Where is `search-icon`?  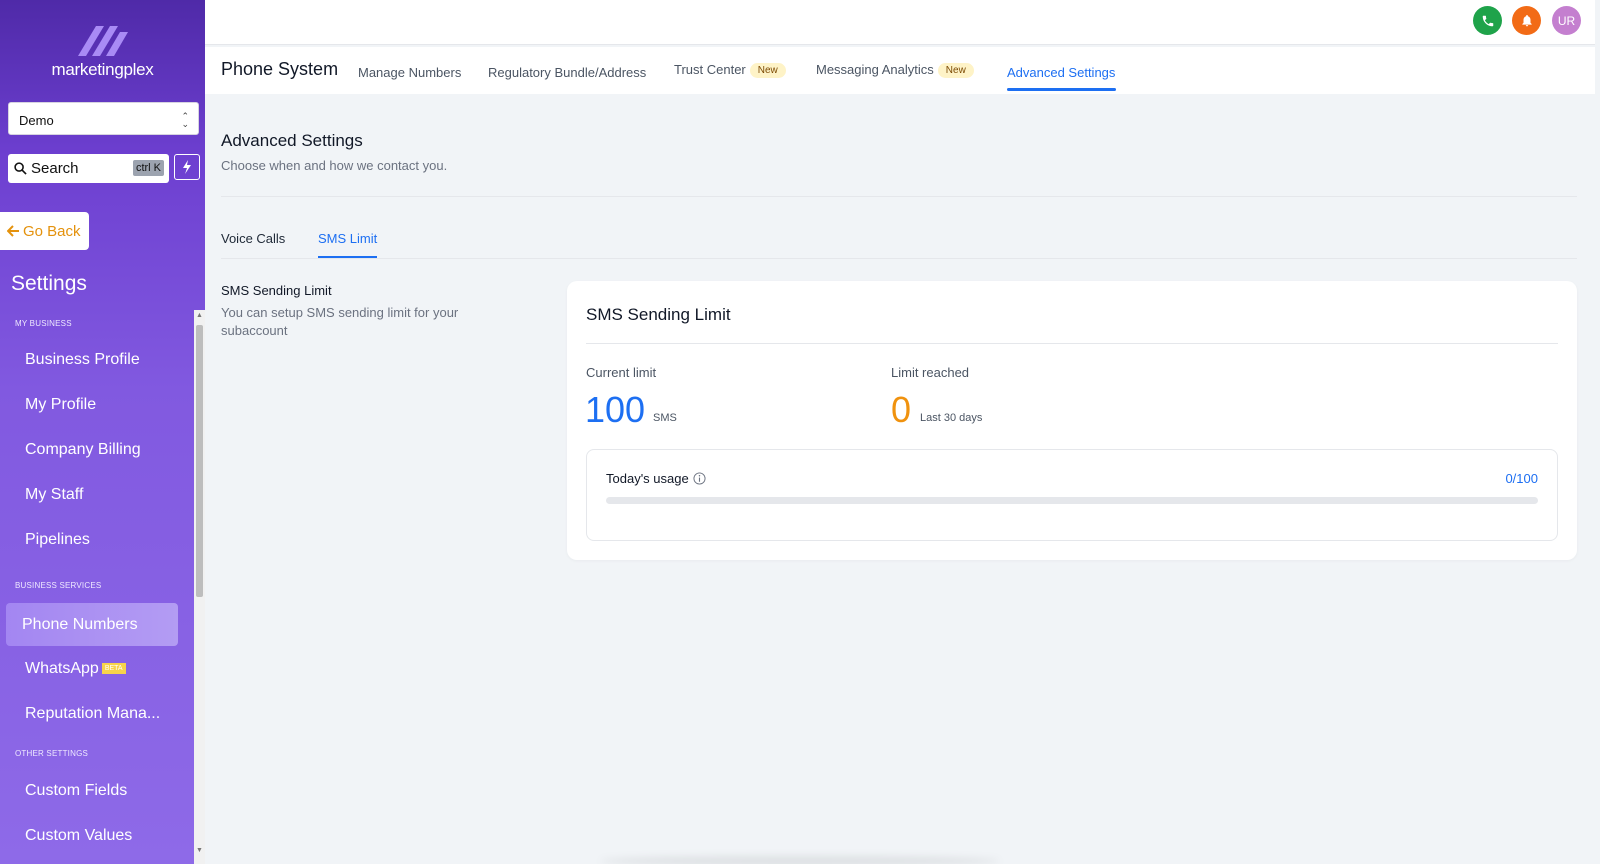
search-icon is located at coordinates (20, 168).